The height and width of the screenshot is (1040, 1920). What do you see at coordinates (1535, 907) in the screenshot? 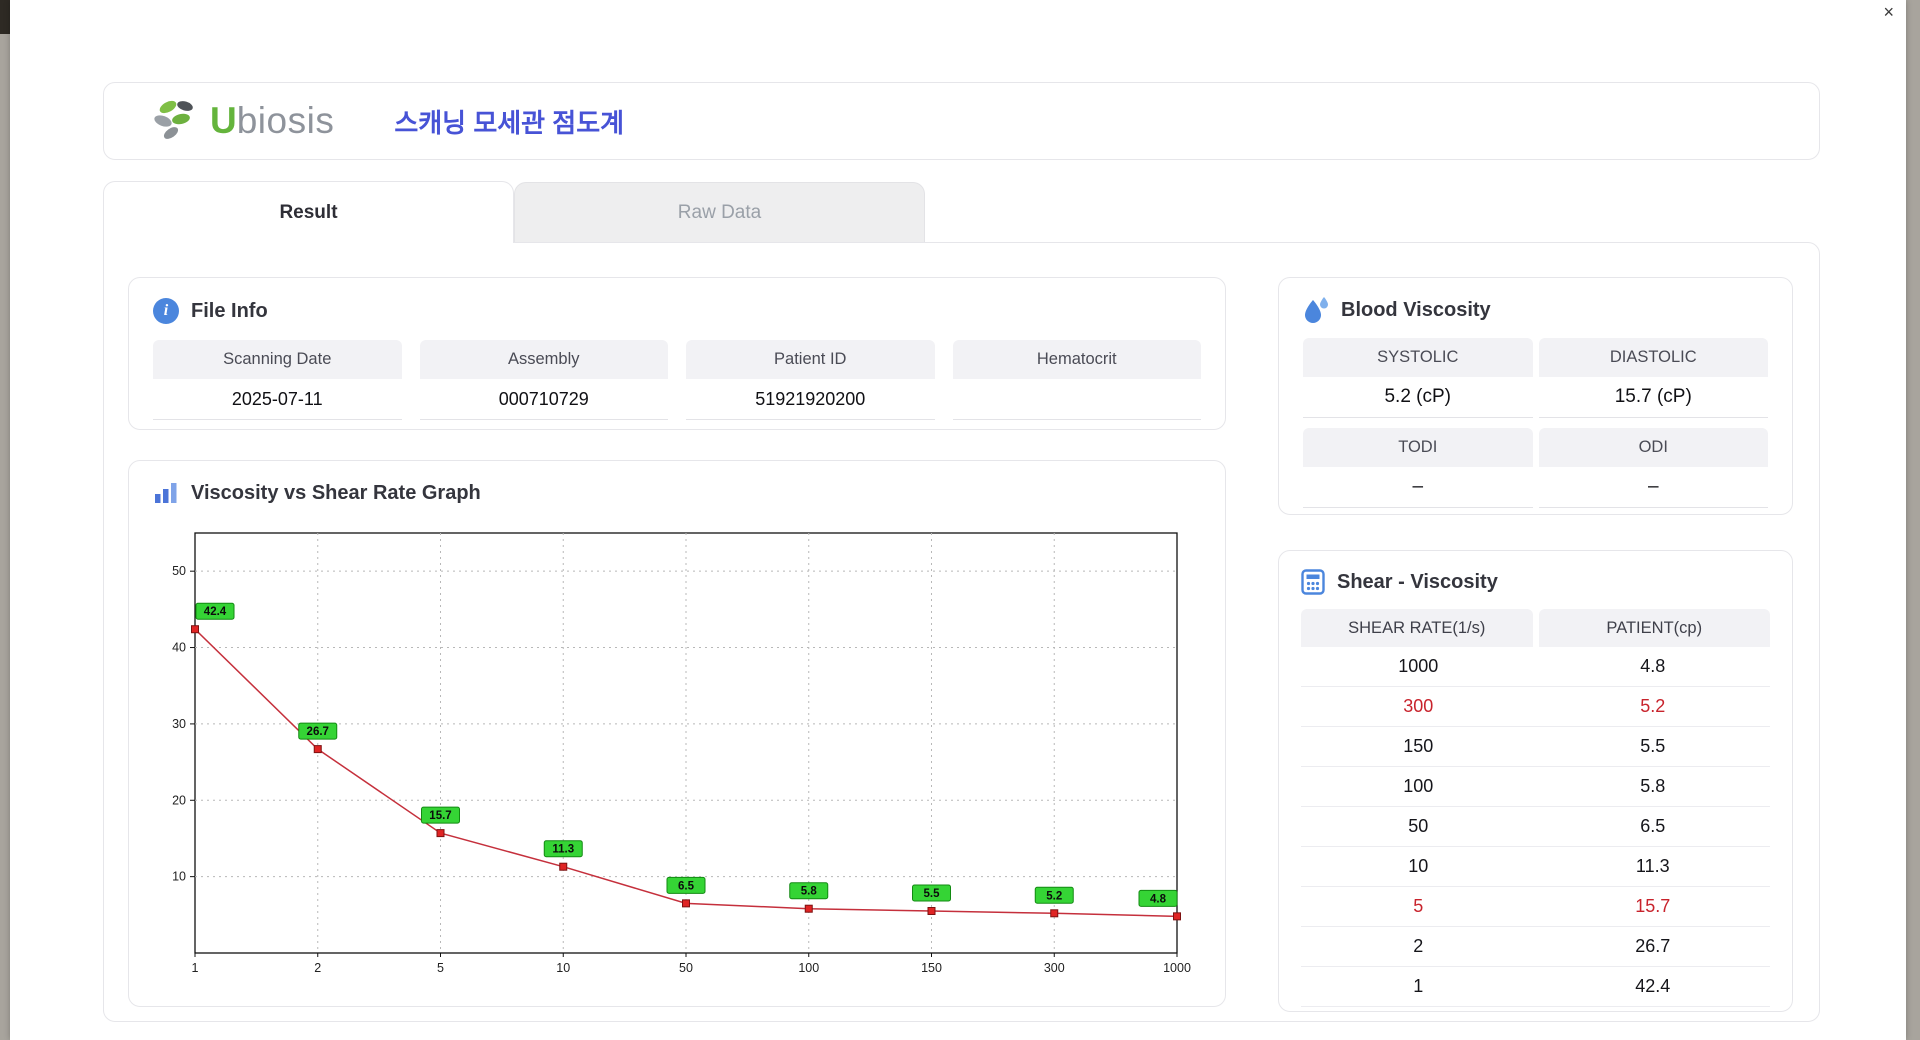
I see `table-row: 5 15.7` at bounding box center [1535, 907].